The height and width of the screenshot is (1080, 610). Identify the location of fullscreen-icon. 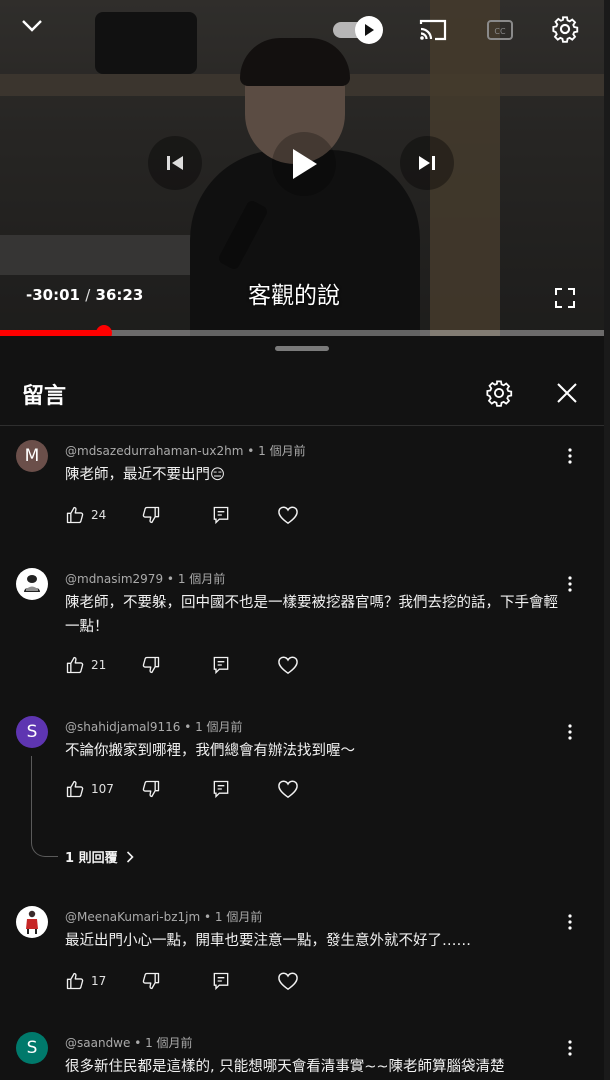
(565, 298).